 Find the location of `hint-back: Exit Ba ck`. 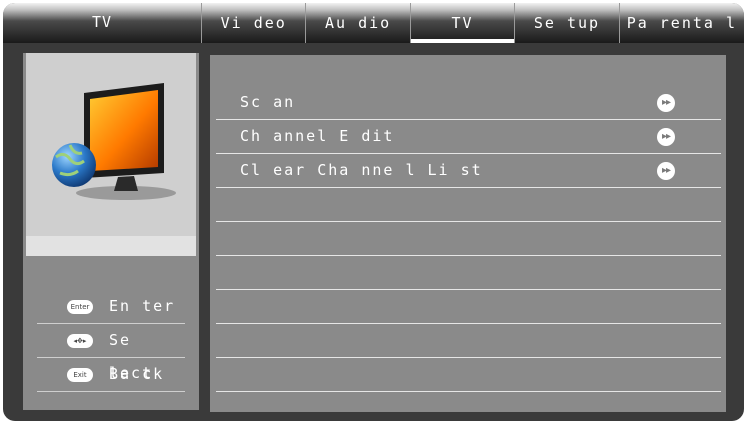

hint-back: Exit Ba ck is located at coordinates (111, 375).